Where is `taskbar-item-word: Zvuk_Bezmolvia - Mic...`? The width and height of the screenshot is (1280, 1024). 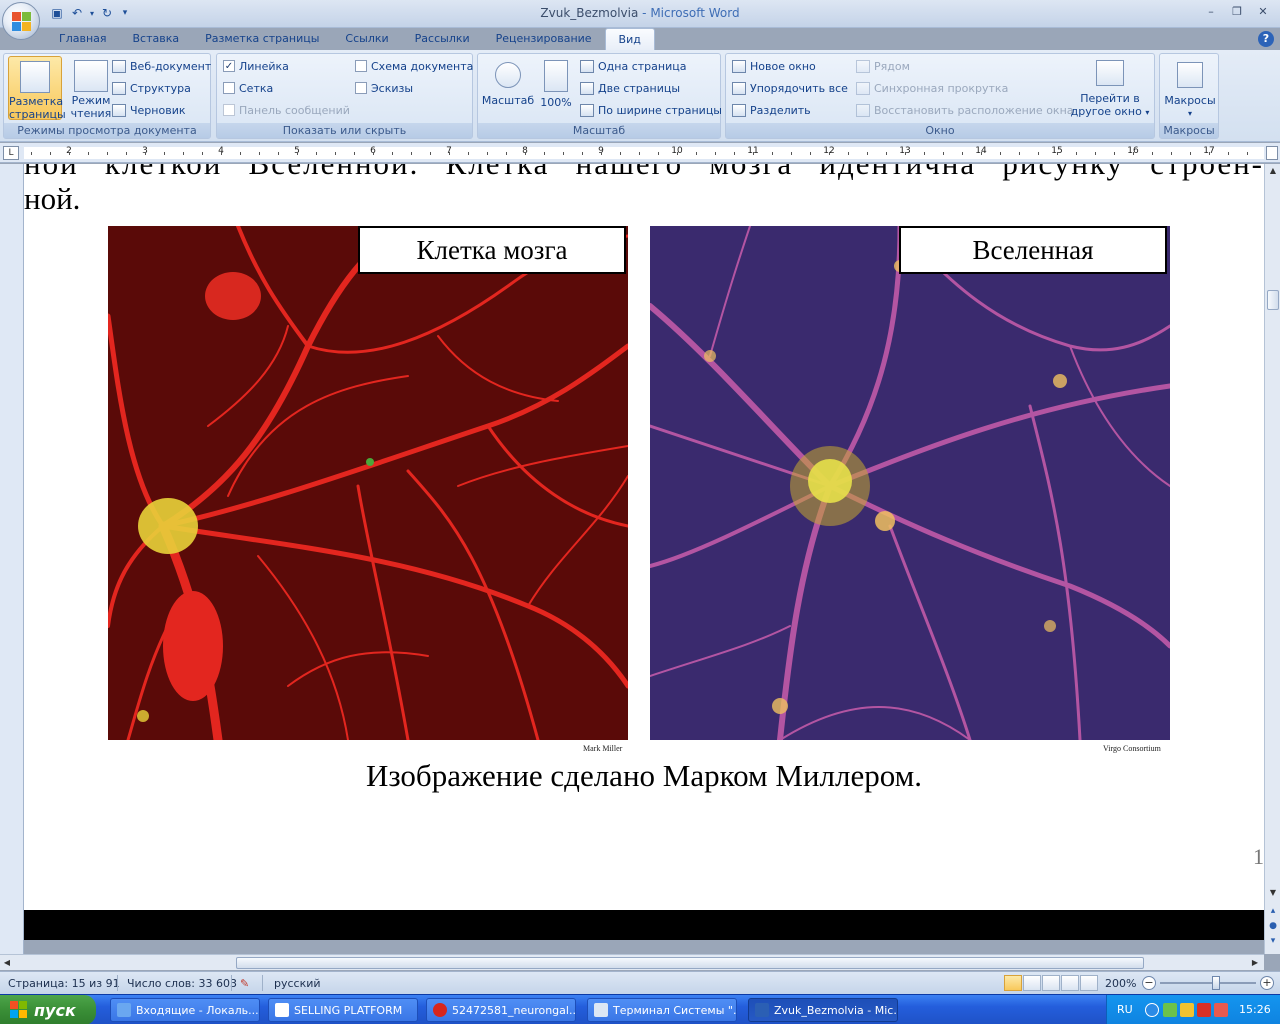 taskbar-item-word: Zvuk_Bezmolvia - Mic... is located at coordinates (823, 1010).